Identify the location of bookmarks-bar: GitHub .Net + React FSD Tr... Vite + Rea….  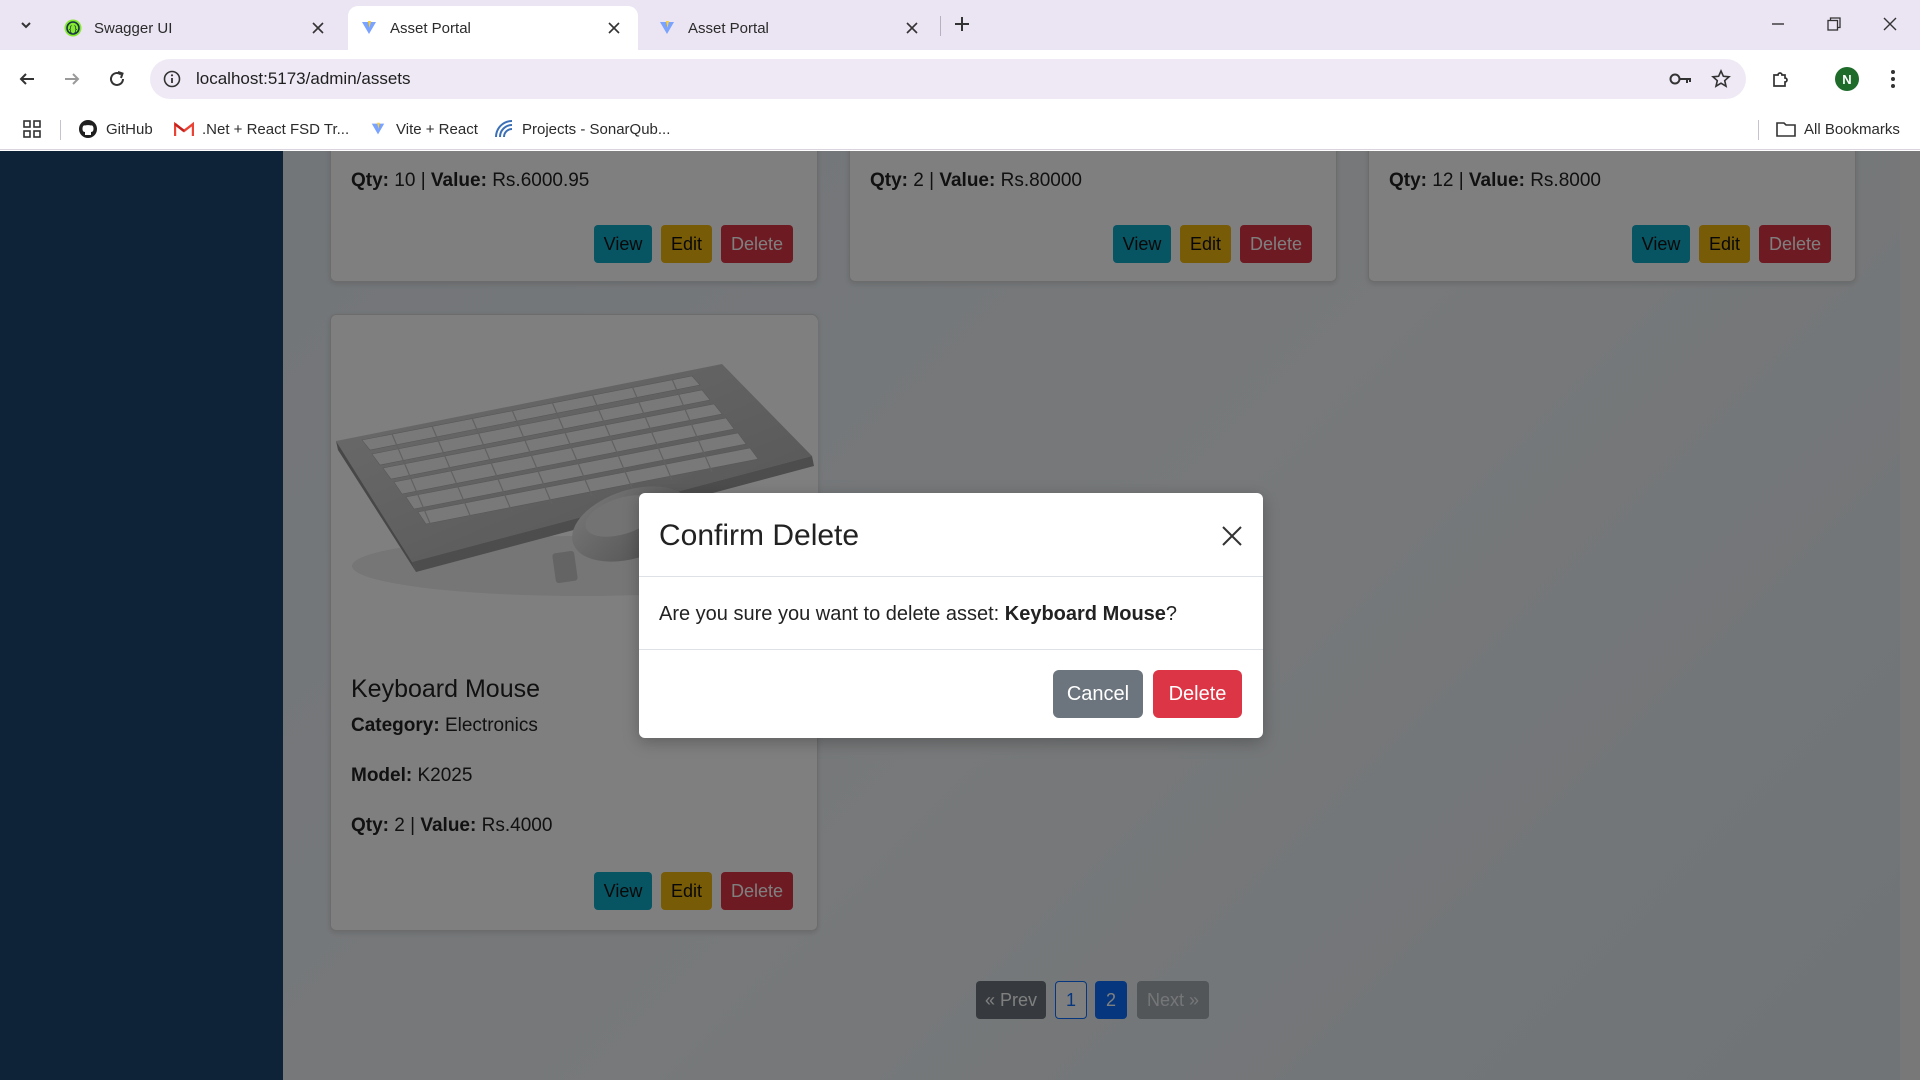
(960, 129).